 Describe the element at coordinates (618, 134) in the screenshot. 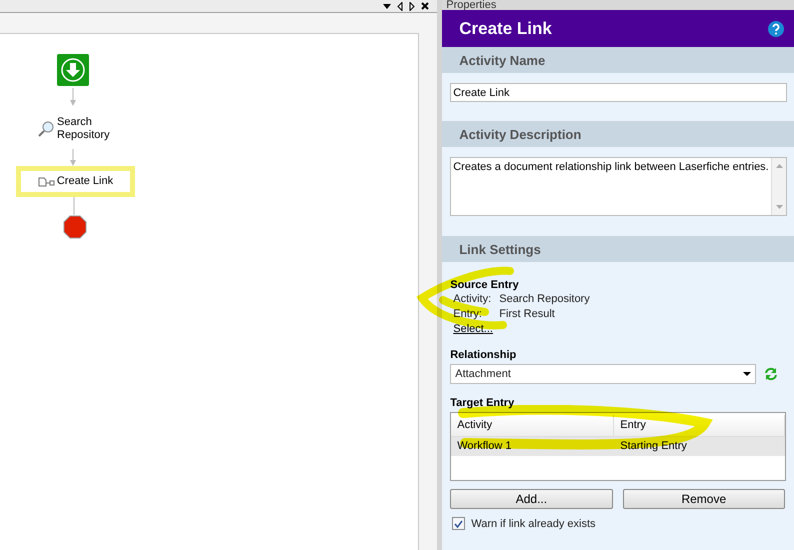

I see `section-header: Activity Description` at that location.